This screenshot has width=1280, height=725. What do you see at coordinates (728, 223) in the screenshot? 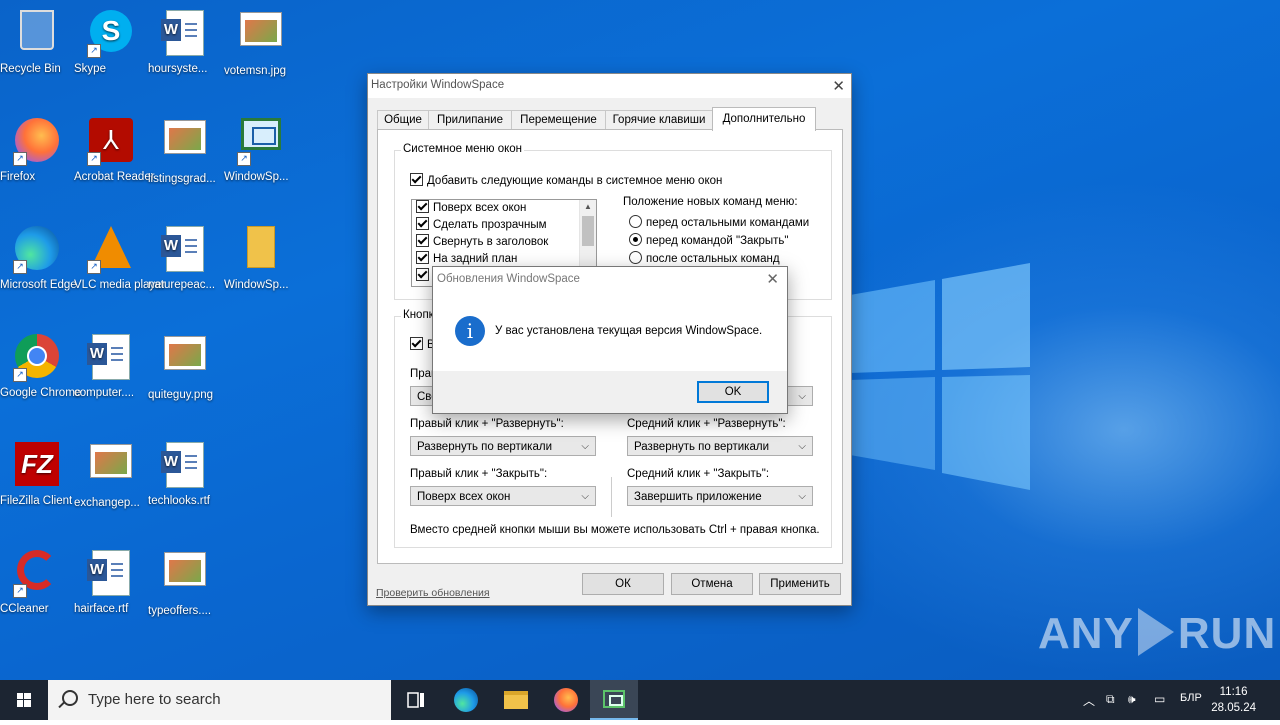
I see `radio-label: перед остальными командами` at bounding box center [728, 223].